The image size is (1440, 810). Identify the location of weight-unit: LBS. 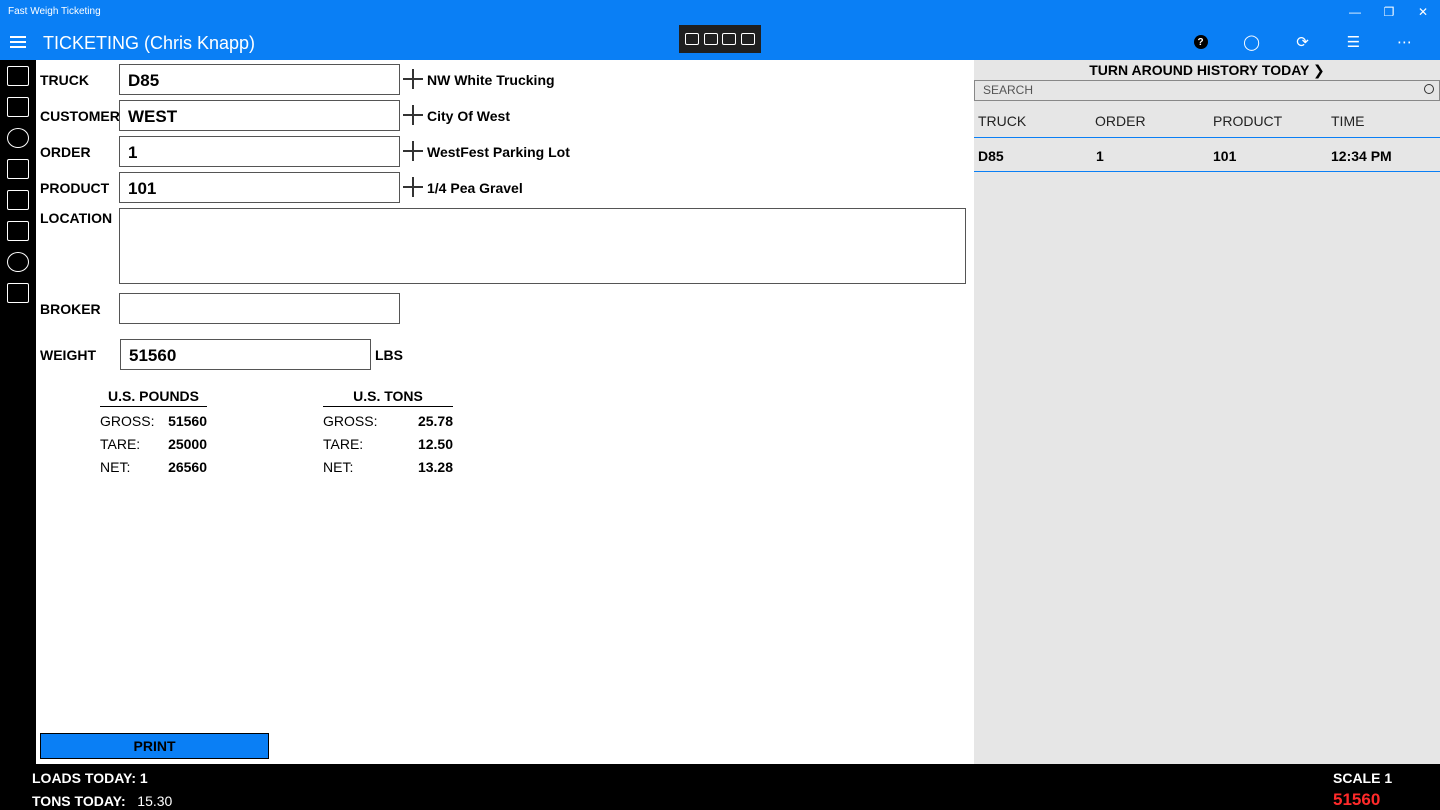
(389, 355).